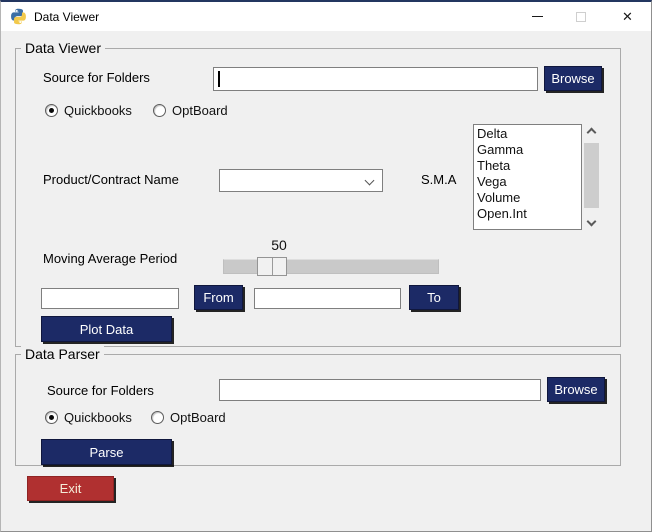 This screenshot has width=652, height=532. I want to click on scrollbar-thumb, so click(591, 175).